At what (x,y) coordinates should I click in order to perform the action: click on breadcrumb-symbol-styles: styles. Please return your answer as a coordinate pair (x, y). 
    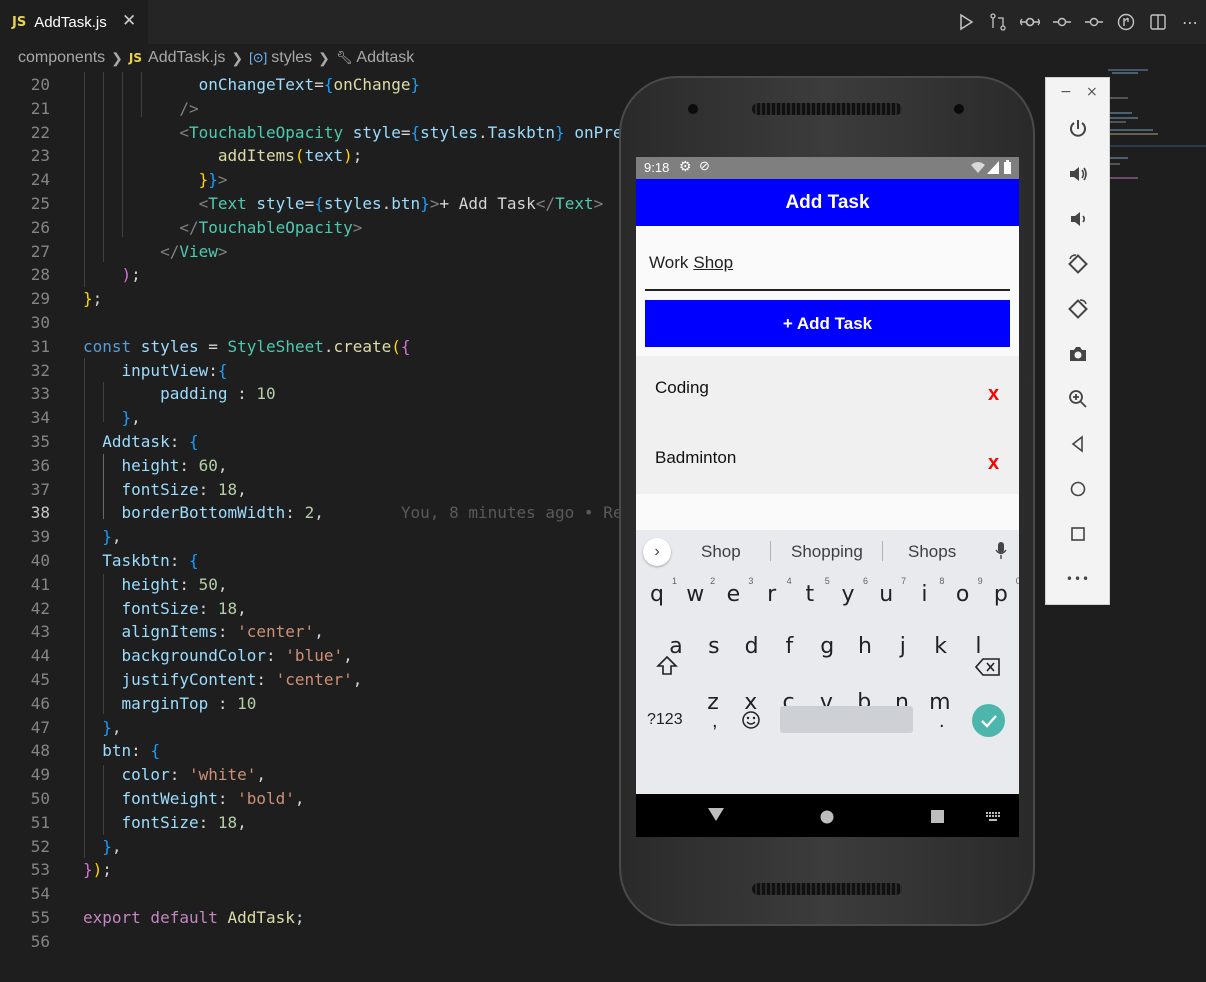
    Looking at the image, I should click on (291, 58).